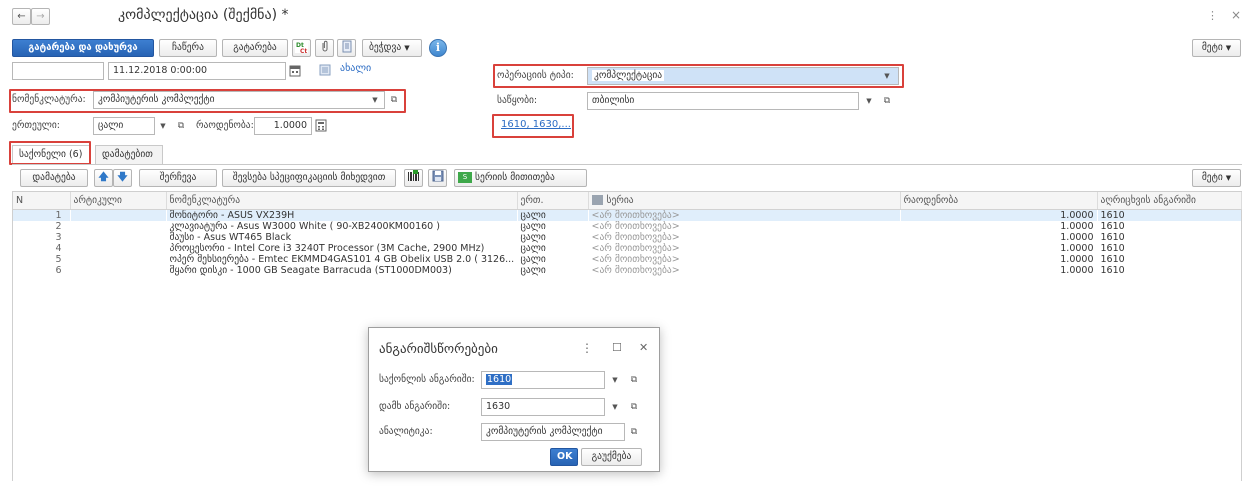  What do you see at coordinates (543, 380) in the screenshot?
I see `goods-account-input: 1610` at bounding box center [543, 380].